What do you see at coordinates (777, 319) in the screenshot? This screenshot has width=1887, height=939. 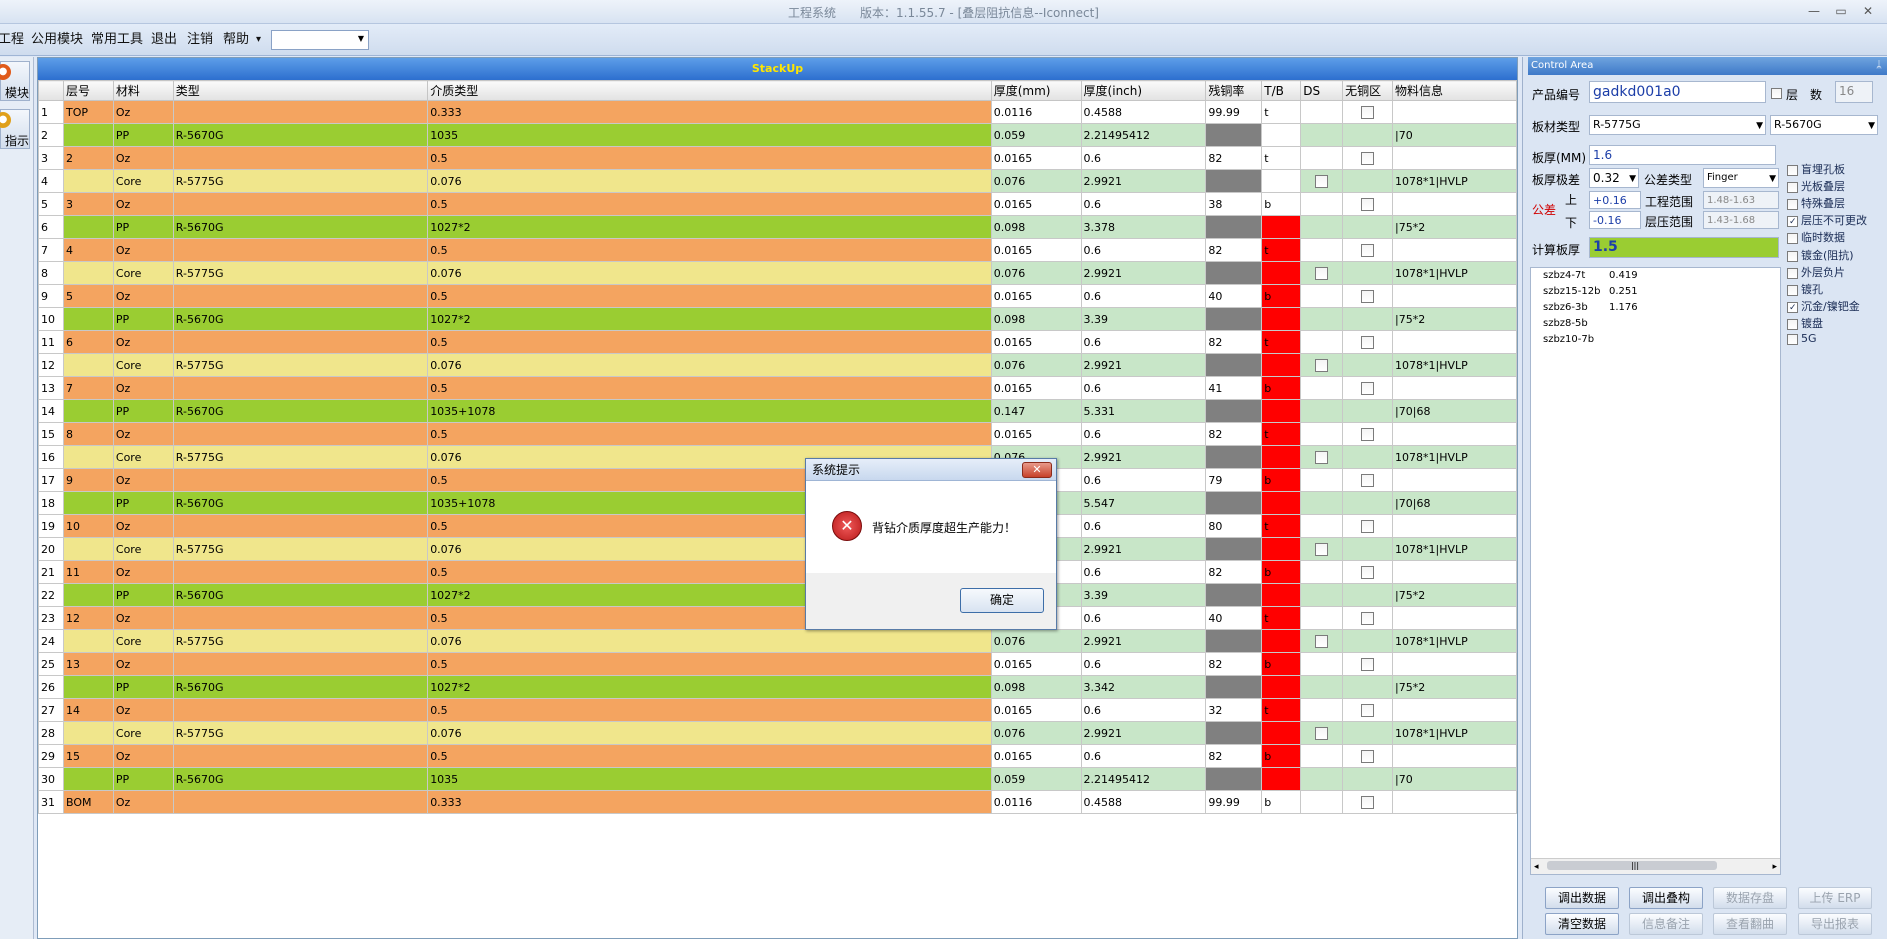 I see `table-row: 10 PP R-5670G 1027*2 0.098 3.39 |75*2` at bounding box center [777, 319].